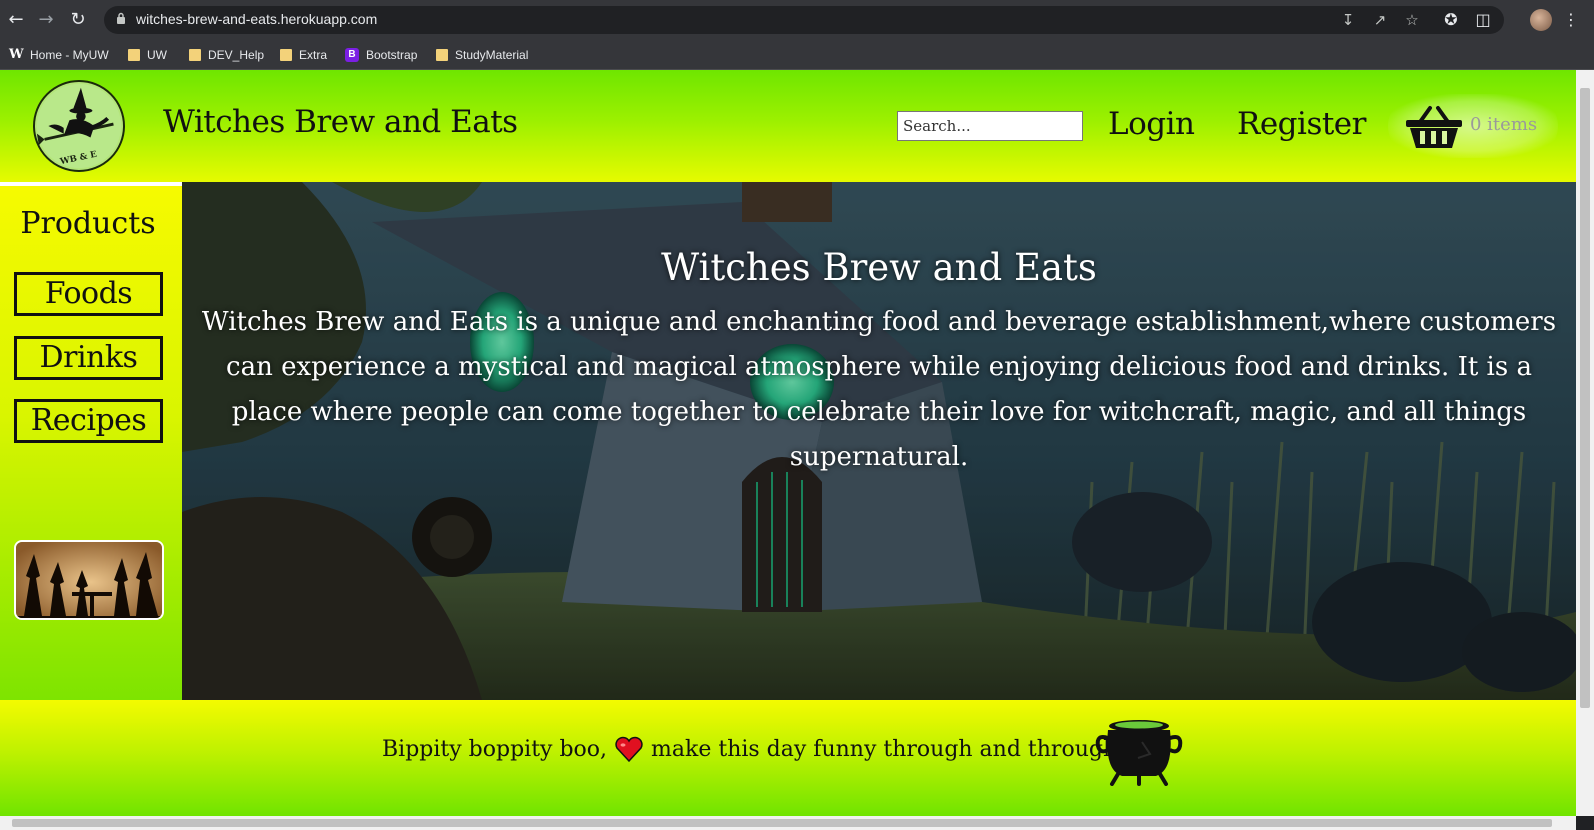 Image resolution: width=1594 pixels, height=830 pixels. What do you see at coordinates (88, 294) in the screenshot?
I see `foods-button: Foods` at bounding box center [88, 294].